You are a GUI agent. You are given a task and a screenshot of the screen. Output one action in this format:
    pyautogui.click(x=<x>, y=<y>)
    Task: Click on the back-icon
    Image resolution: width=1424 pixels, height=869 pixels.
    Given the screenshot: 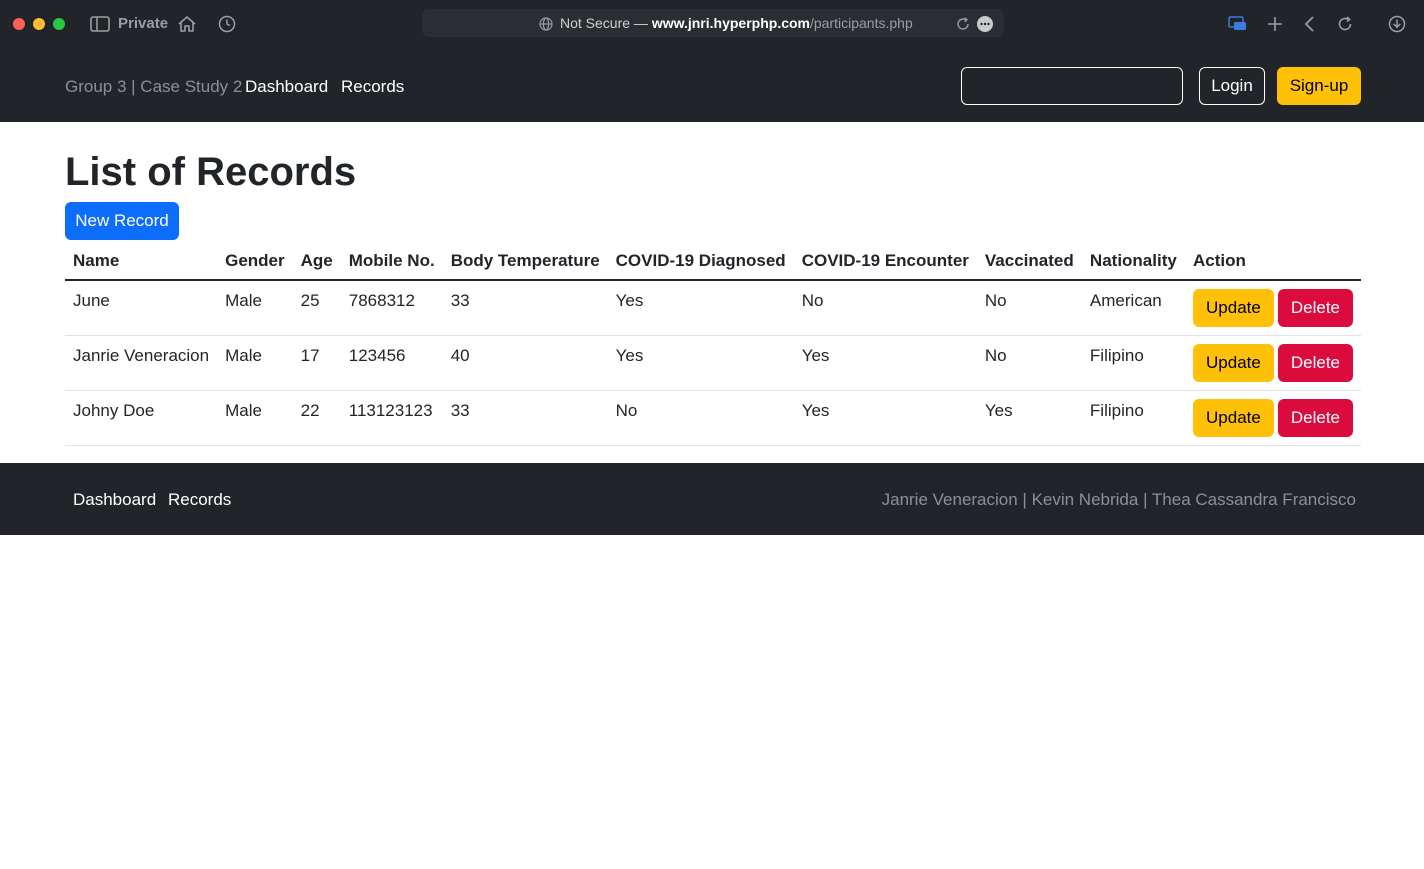 What is the action you would take?
    pyautogui.click(x=1310, y=24)
    